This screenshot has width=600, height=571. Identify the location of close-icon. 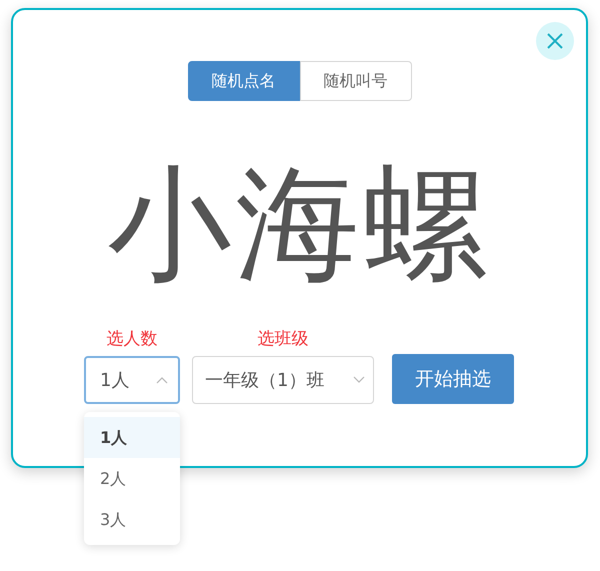
(555, 41).